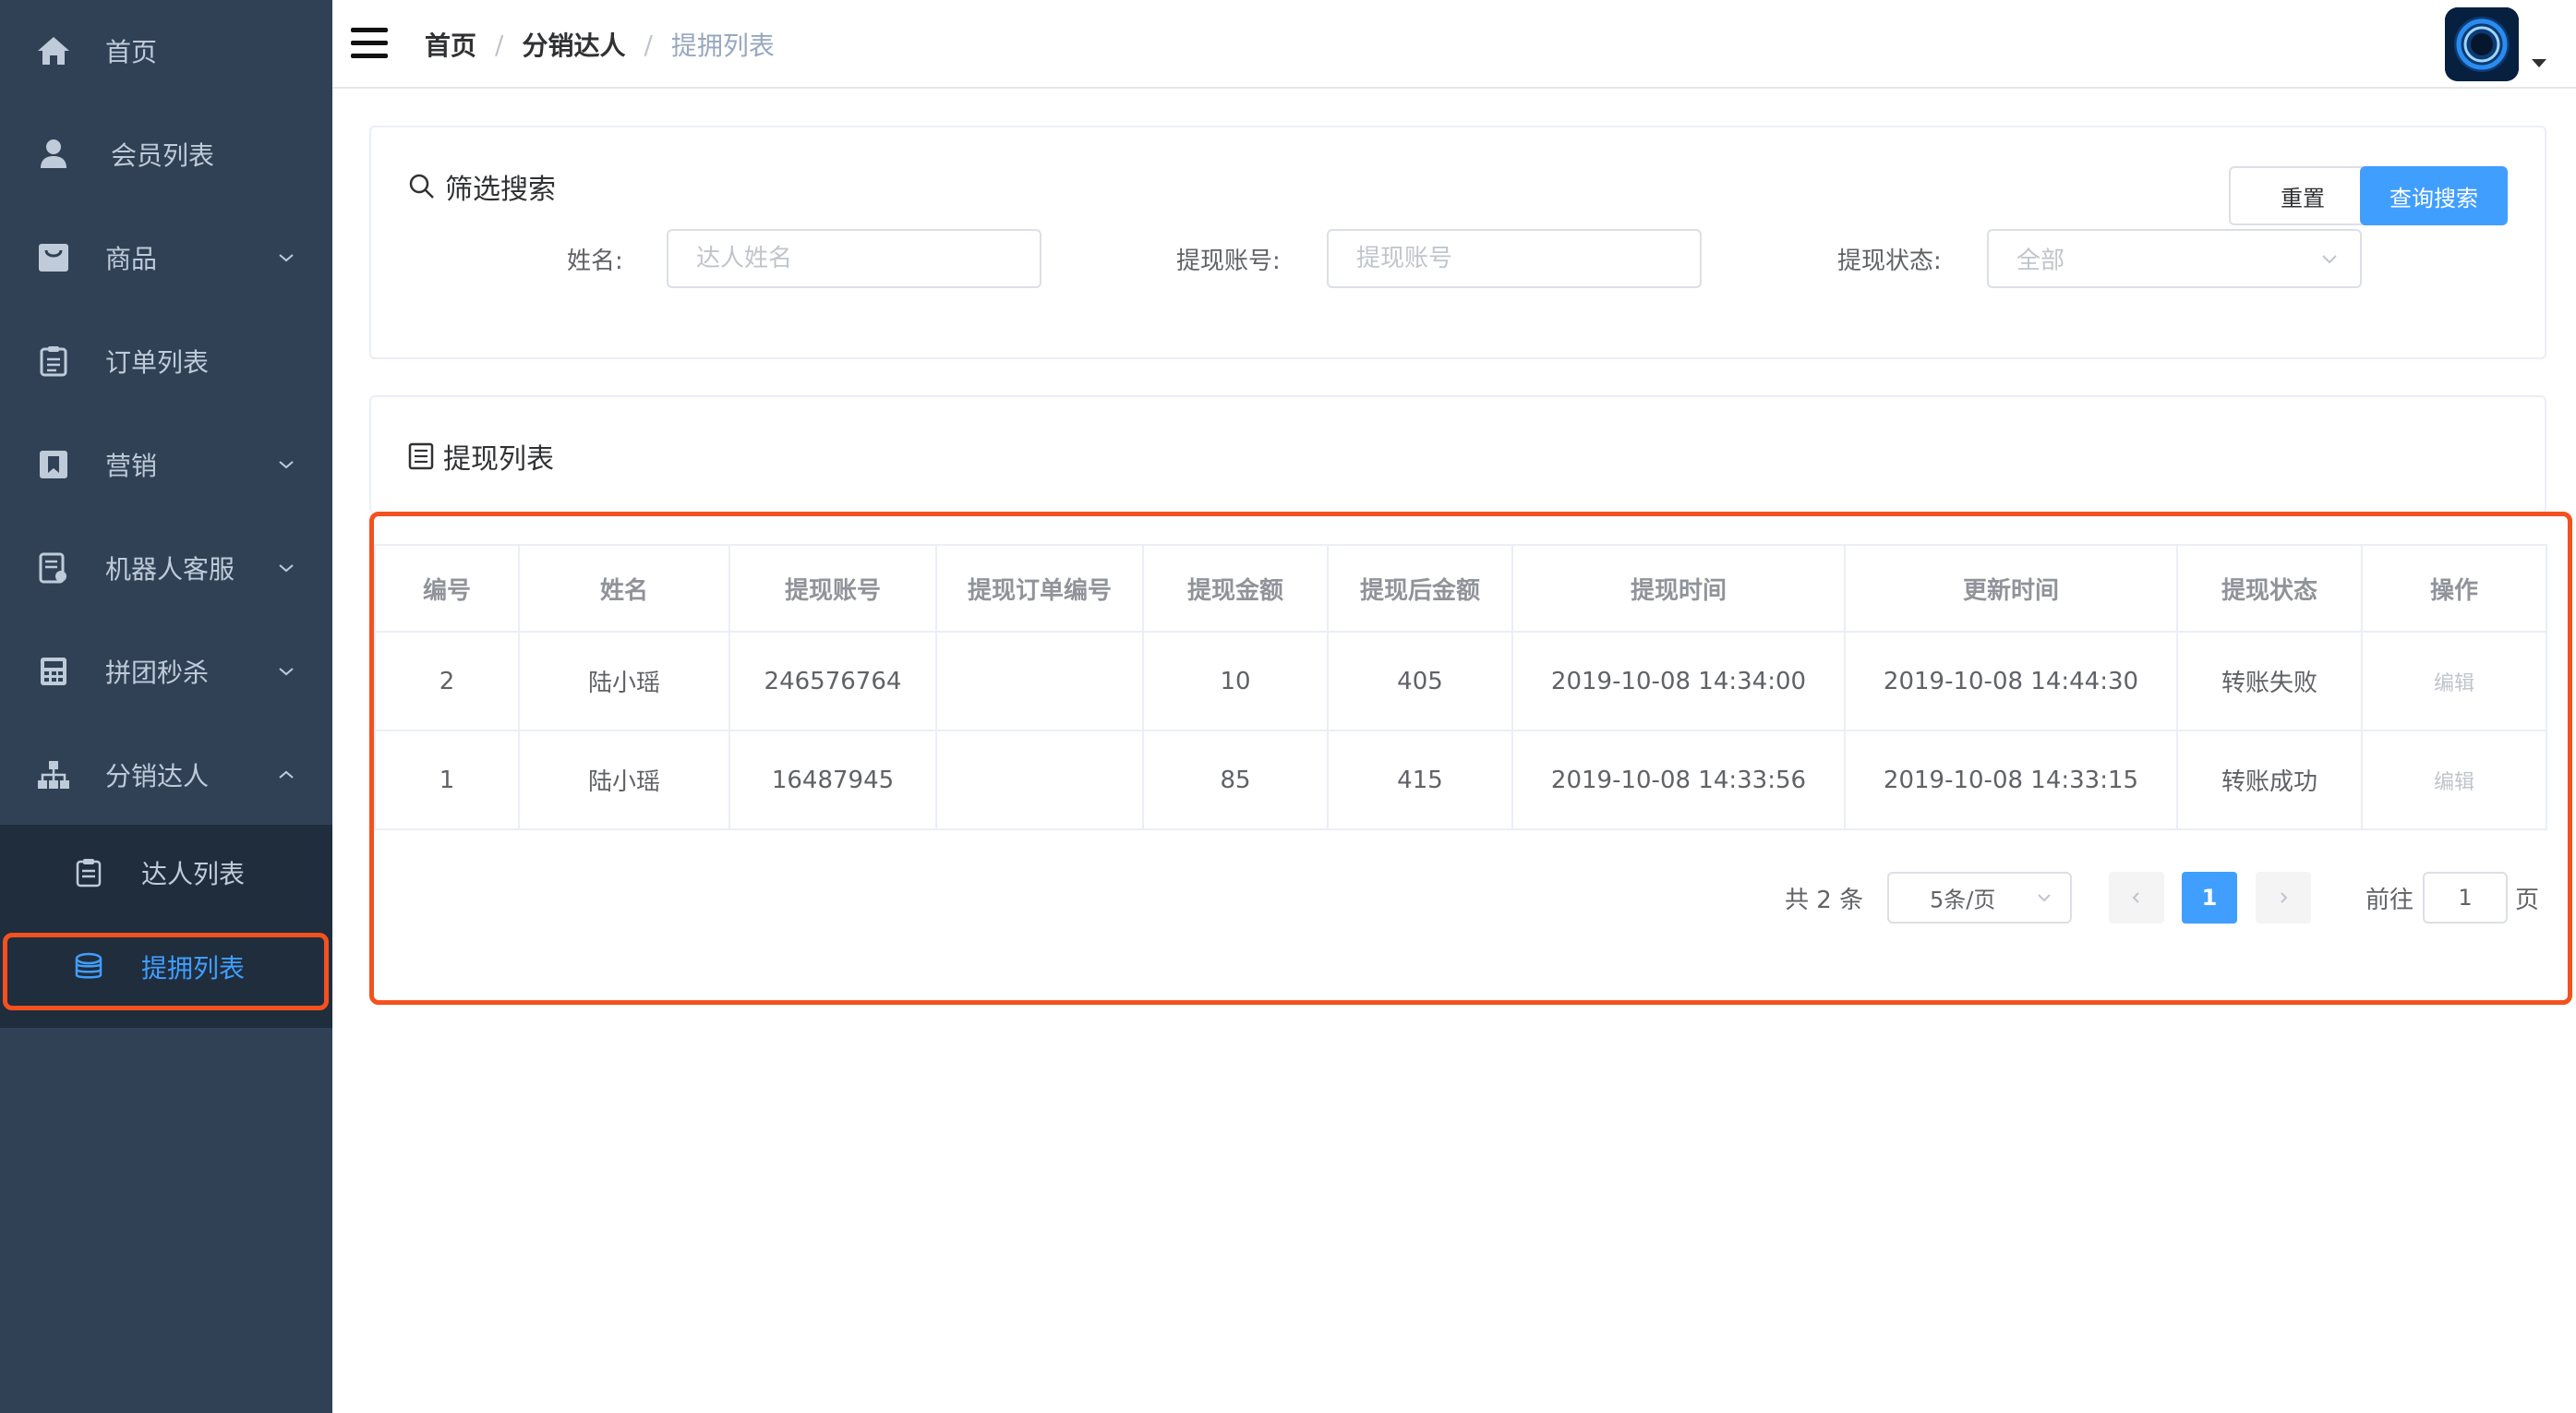  What do you see at coordinates (166, 972) in the screenshot?
I see `active-item-highlight` at bounding box center [166, 972].